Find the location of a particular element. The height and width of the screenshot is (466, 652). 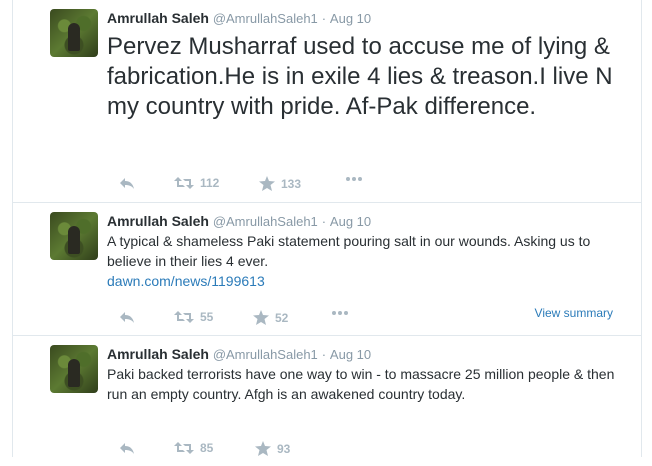

tweet-actions: 112 133 is located at coordinates (257, 185).